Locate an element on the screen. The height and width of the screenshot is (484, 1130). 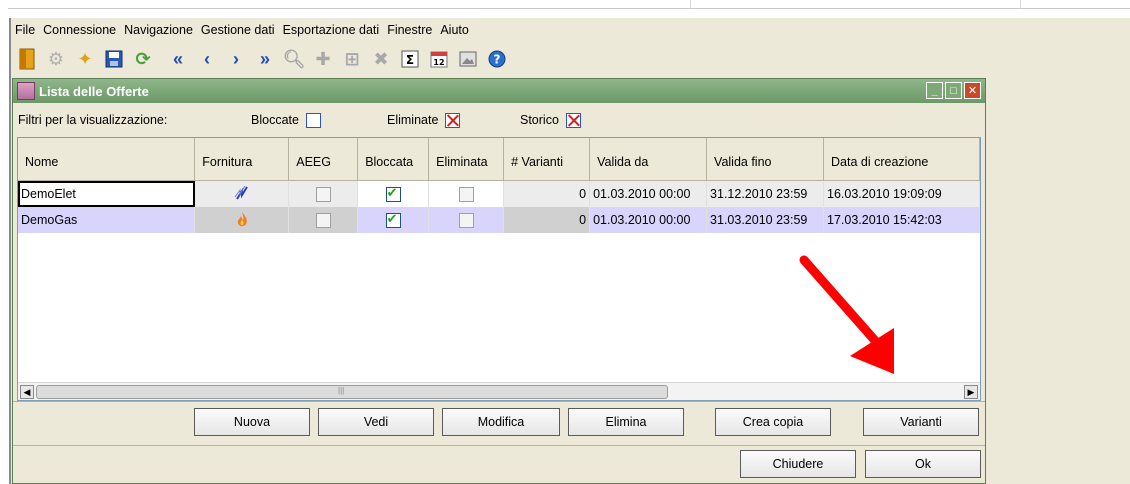
menu-connessione: Connessione is located at coordinates (79, 30).